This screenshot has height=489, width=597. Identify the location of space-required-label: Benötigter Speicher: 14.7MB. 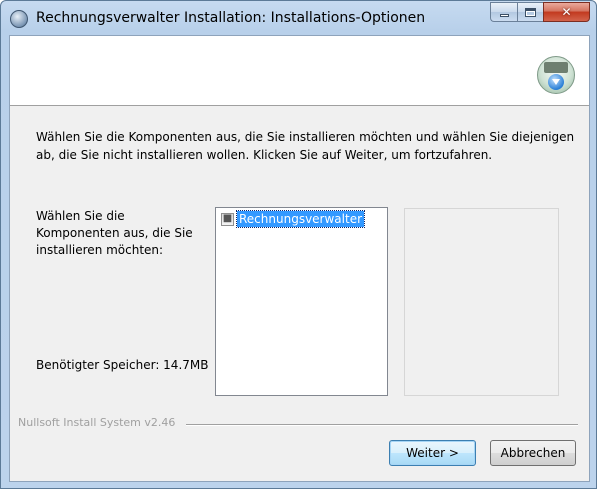
(122, 365).